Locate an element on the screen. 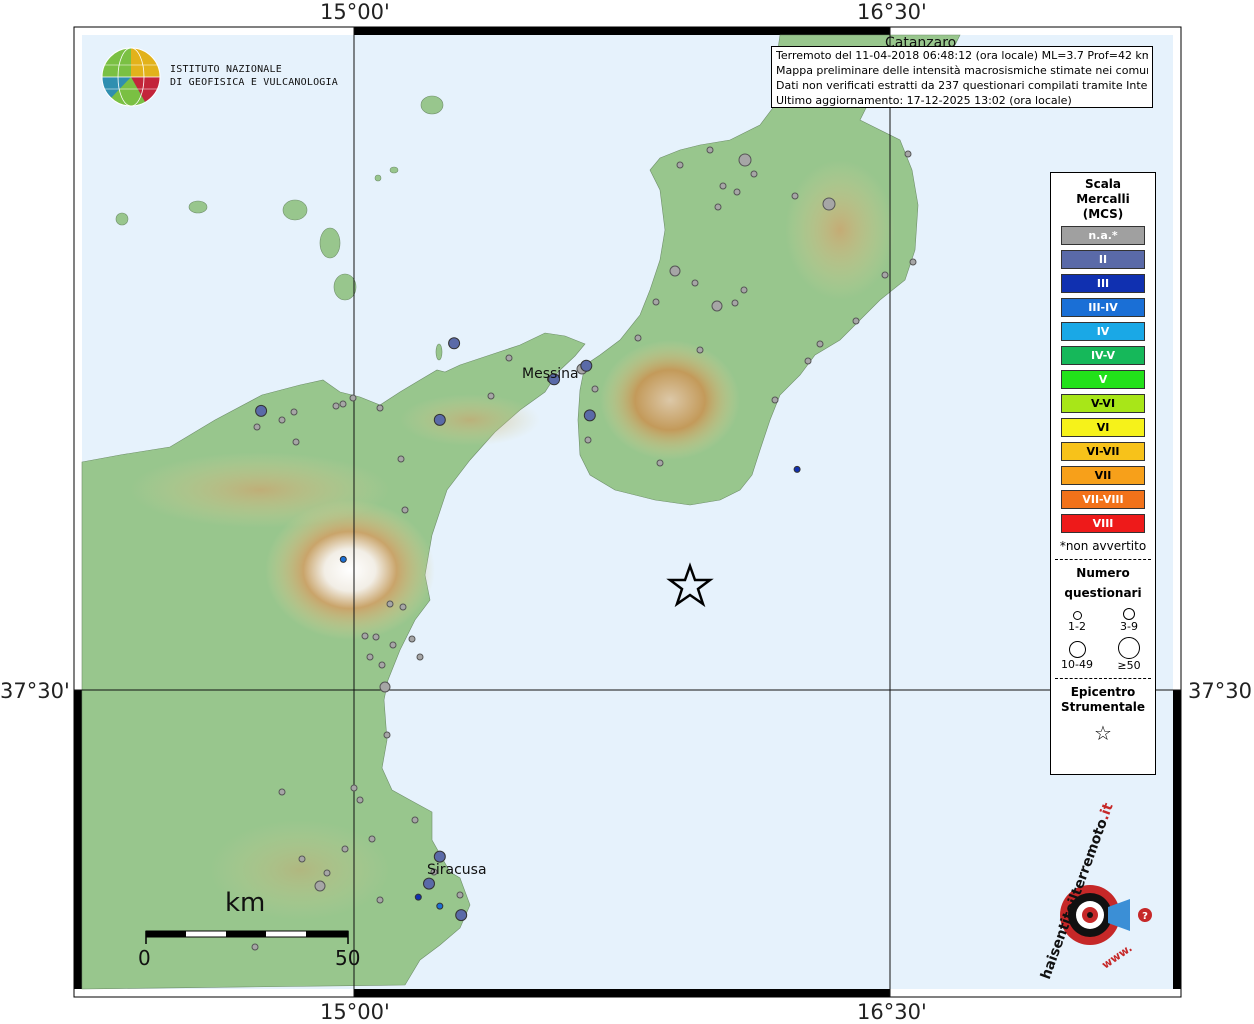  legend-title-2: Mercalli is located at coordinates (1103, 199).